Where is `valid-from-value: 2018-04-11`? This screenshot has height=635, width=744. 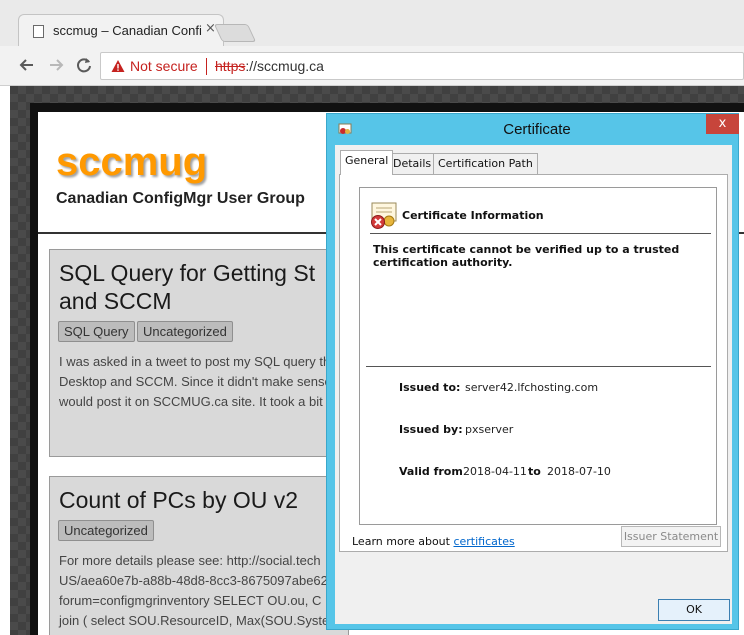 valid-from-value: 2018-04-11 is located at coordinates (495, 471).